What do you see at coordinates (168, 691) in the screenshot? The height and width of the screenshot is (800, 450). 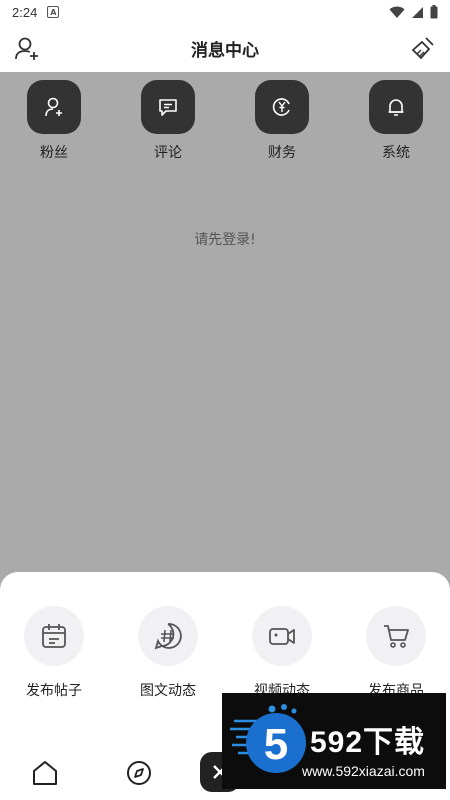 I see `action-label: 图文动态` at bounding box center [168, 691].